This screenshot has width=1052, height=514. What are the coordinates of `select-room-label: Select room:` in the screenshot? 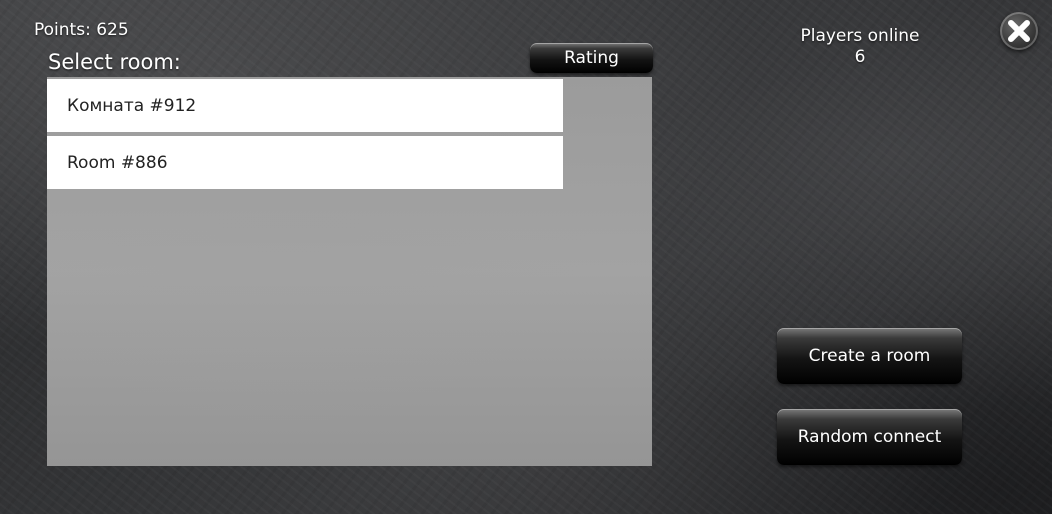 It's located at (114, 62).